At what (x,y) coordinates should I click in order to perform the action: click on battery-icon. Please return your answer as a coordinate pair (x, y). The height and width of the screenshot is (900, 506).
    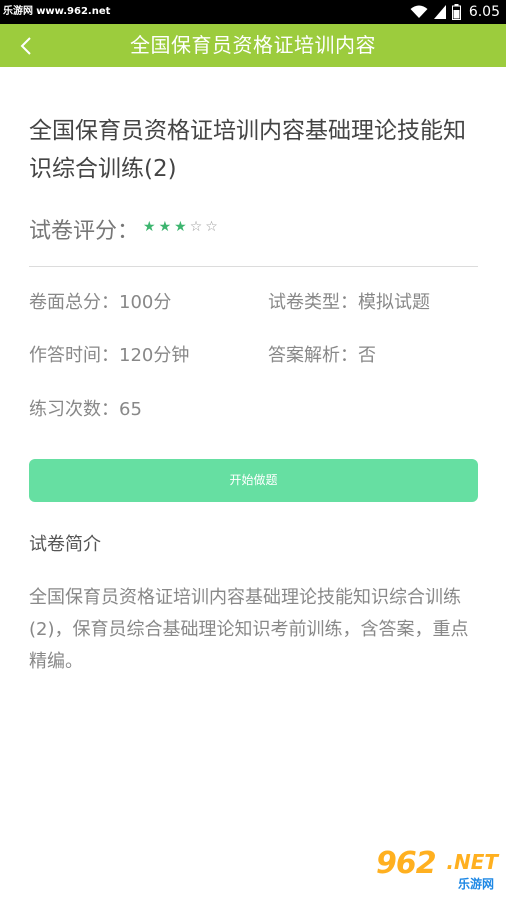
    Looking at the image, I should click on (456, 12).